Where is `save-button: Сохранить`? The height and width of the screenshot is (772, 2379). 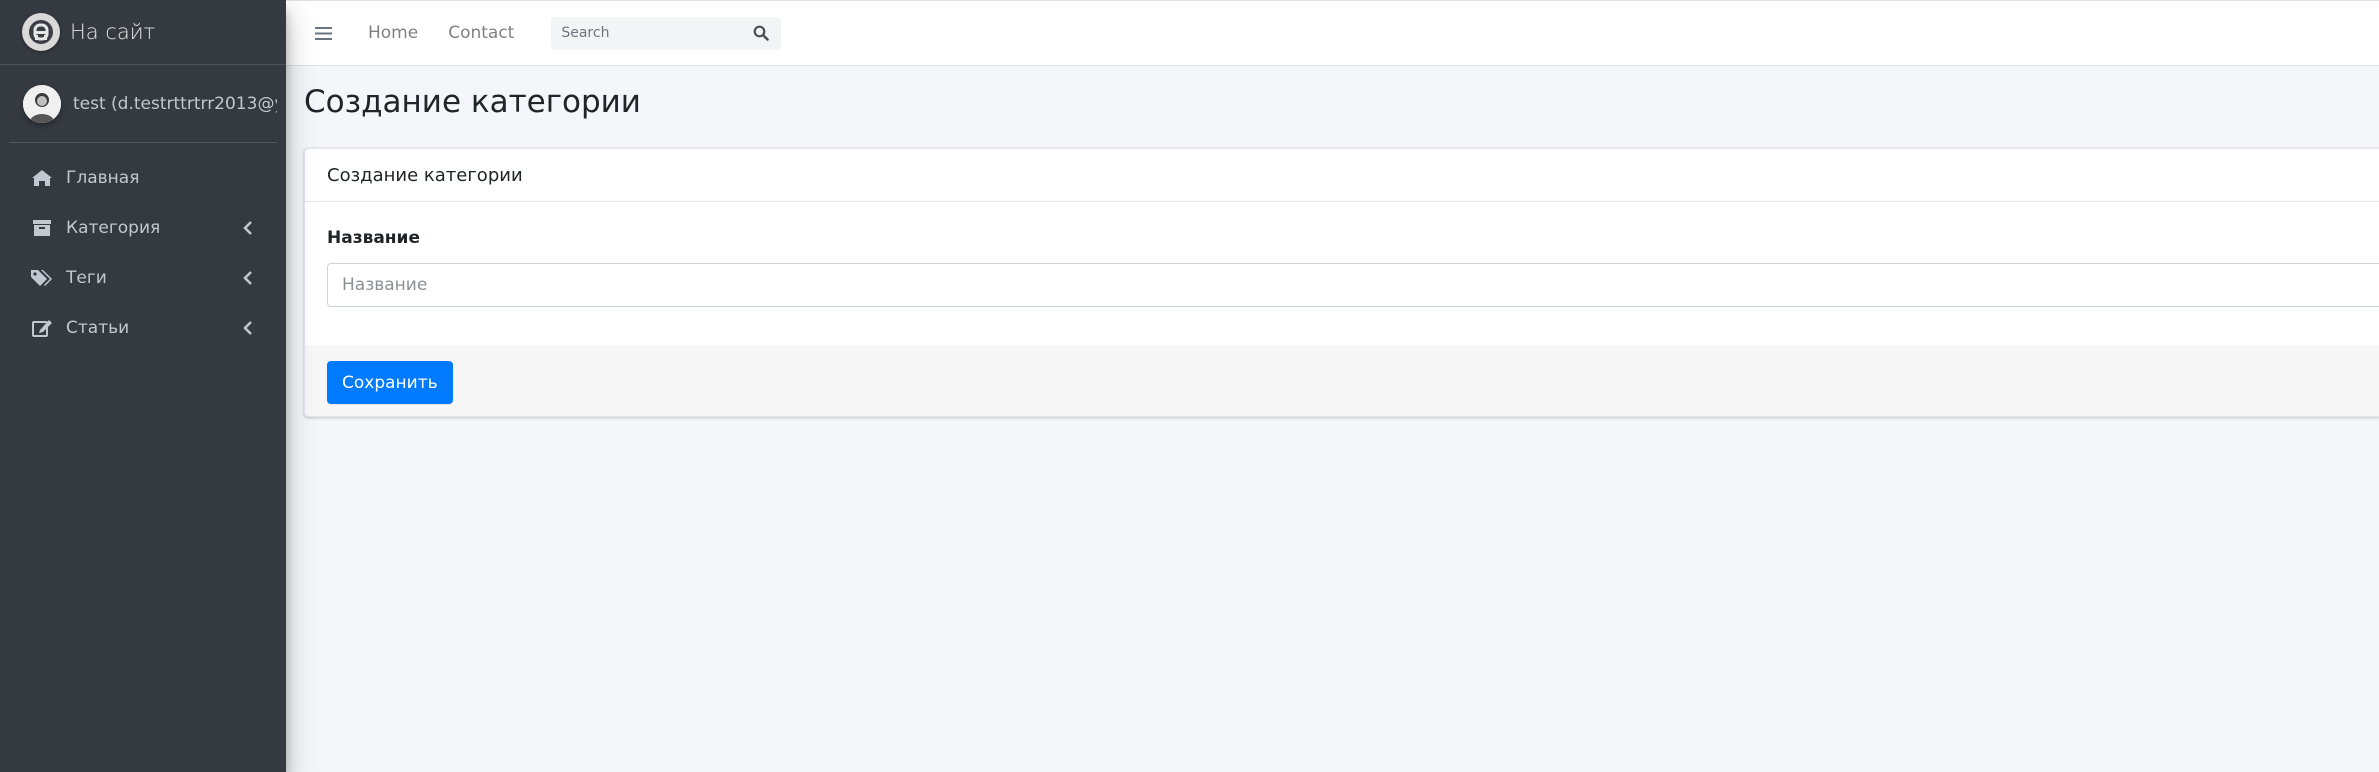 save-button: Сохранить is located at coordinates (390, 382).